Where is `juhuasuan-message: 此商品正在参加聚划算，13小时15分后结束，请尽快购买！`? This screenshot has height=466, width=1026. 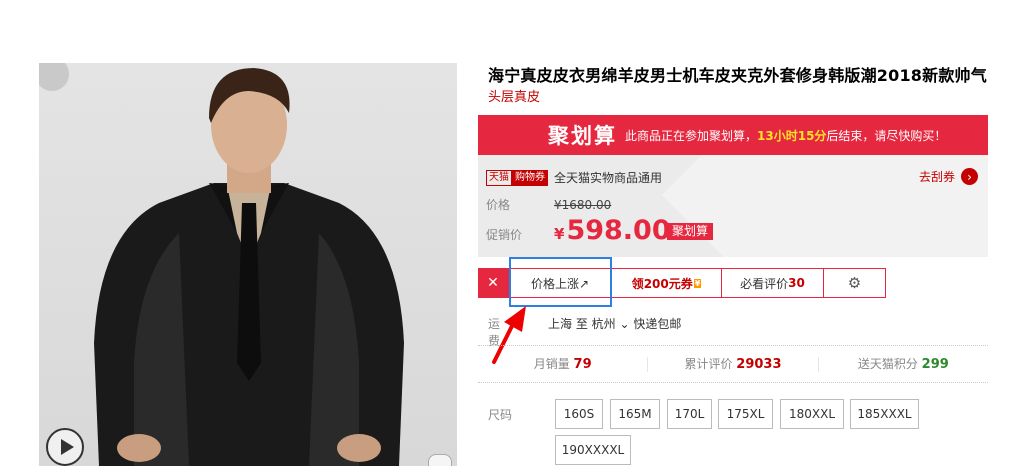 juhuasuan-message: 此商品正在参加聚划算，13小时15分后结束，请尽快购买！ is located at coordinates (785, 135).